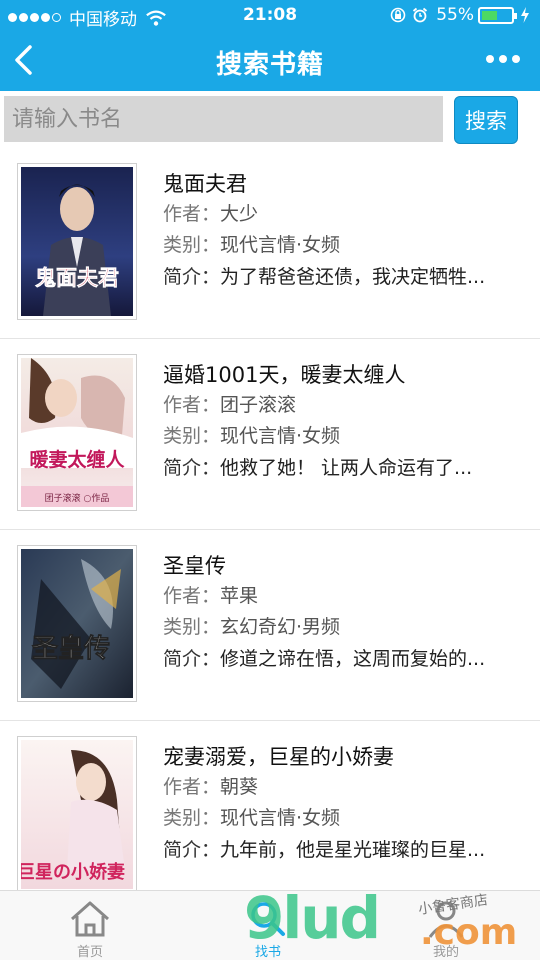 The width and height of the screenshot is (540, 960). I want to click on book-author: 作者：朝葵, so click(210, 785).